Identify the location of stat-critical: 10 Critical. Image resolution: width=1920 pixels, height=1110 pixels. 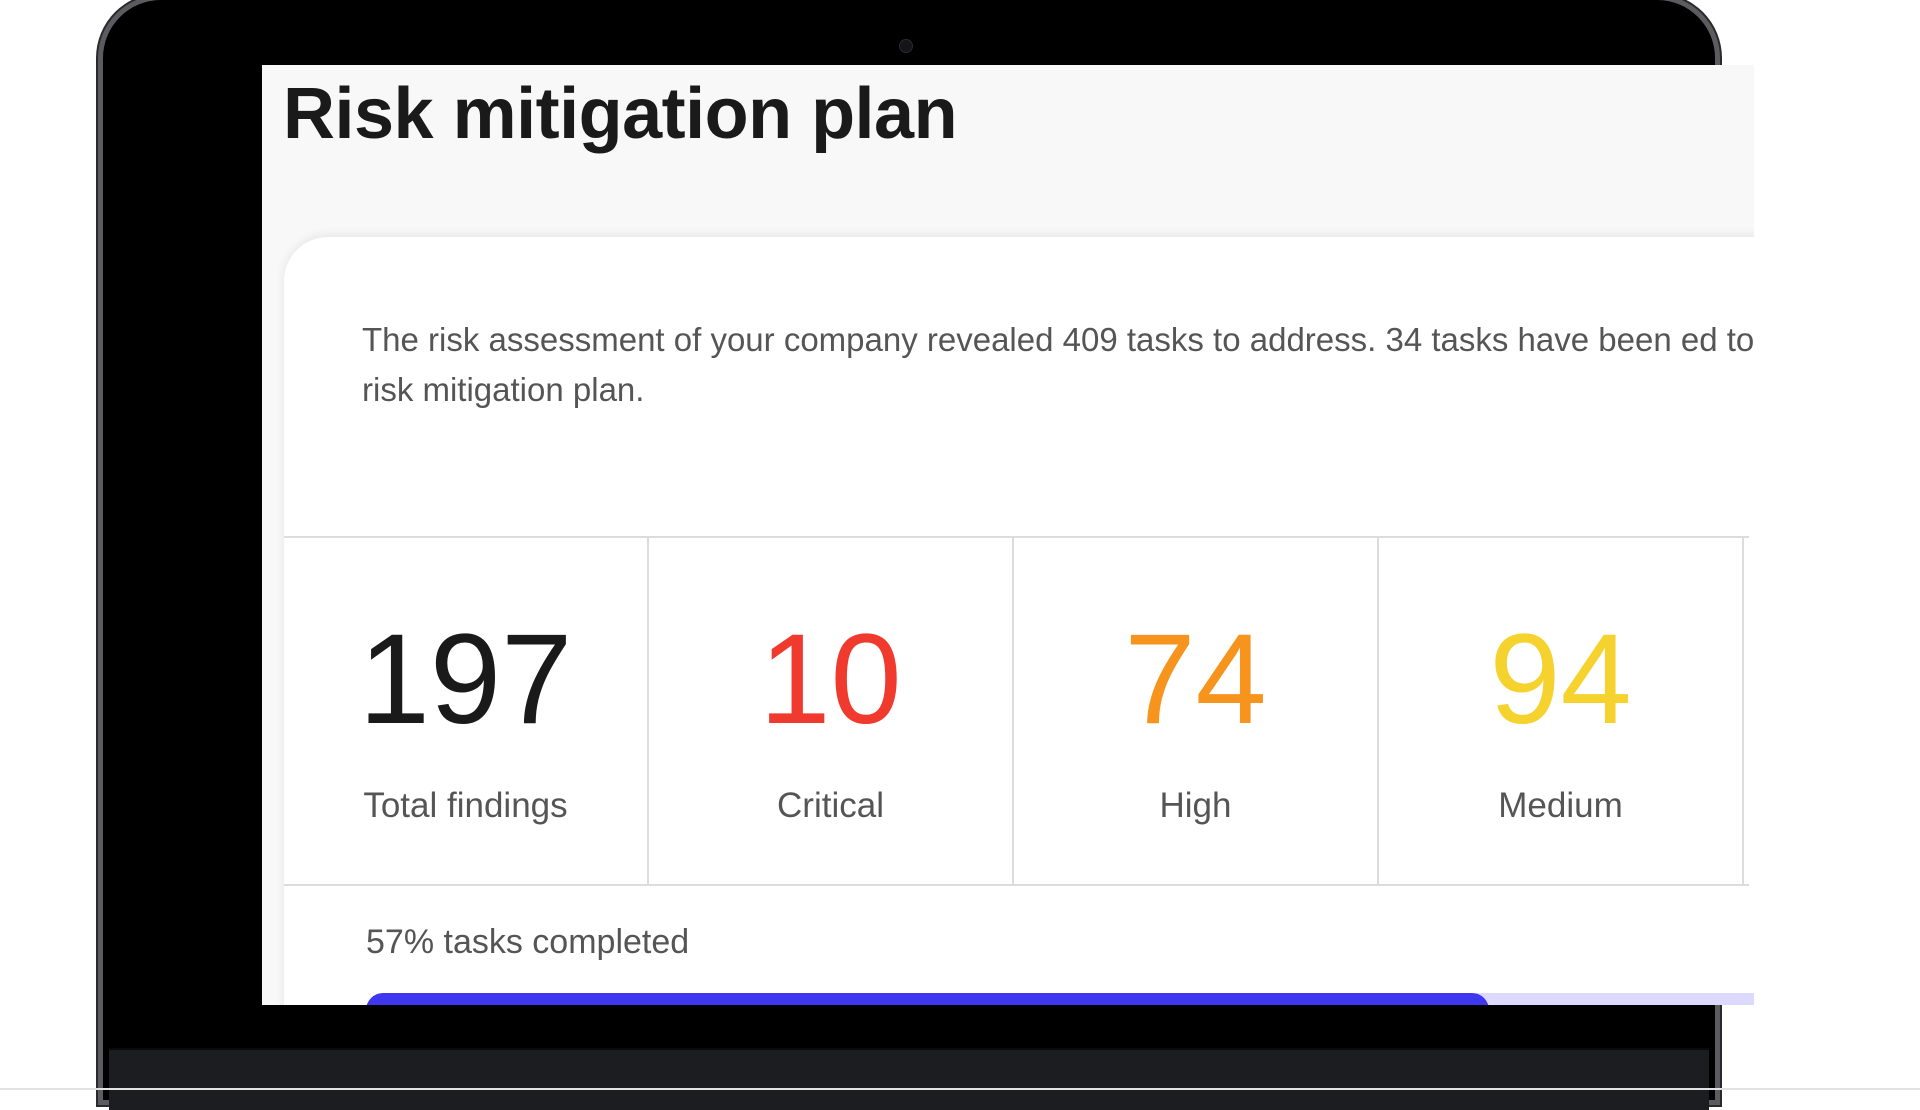
(831, 711).